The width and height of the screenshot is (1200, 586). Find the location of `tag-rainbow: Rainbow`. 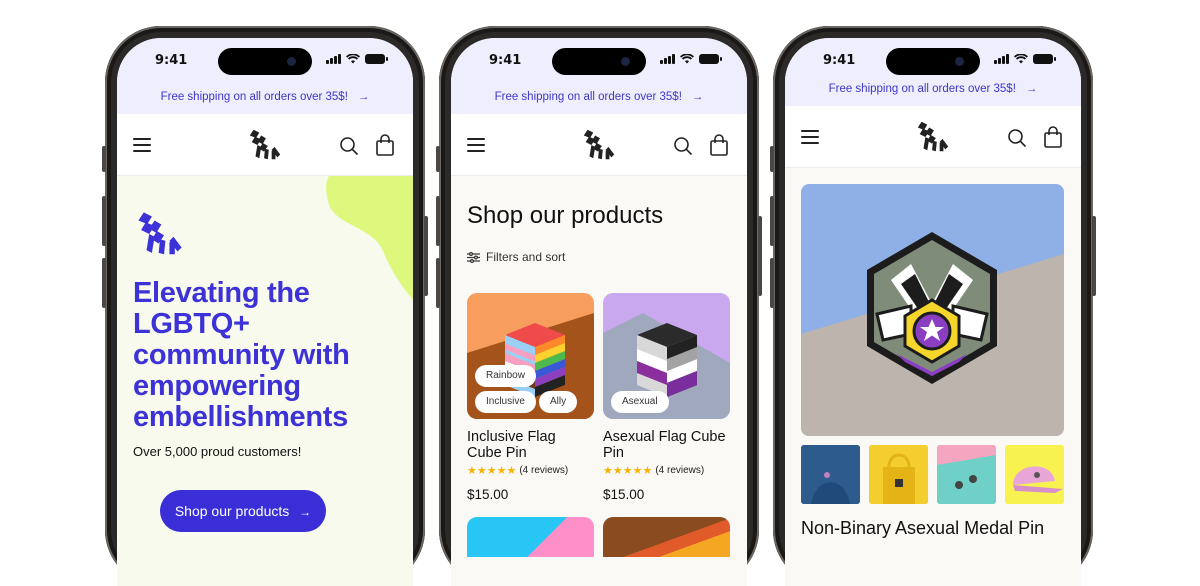

tag-rainbow: Rainbow is located at coordinates (505, 376).